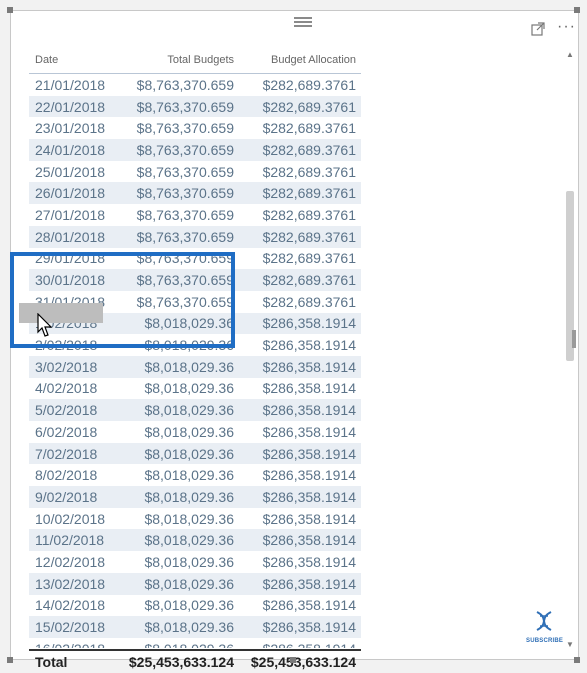 This screenshot has width=587, height=673. I want to click on drag-grip-icon, so click(303, 22).